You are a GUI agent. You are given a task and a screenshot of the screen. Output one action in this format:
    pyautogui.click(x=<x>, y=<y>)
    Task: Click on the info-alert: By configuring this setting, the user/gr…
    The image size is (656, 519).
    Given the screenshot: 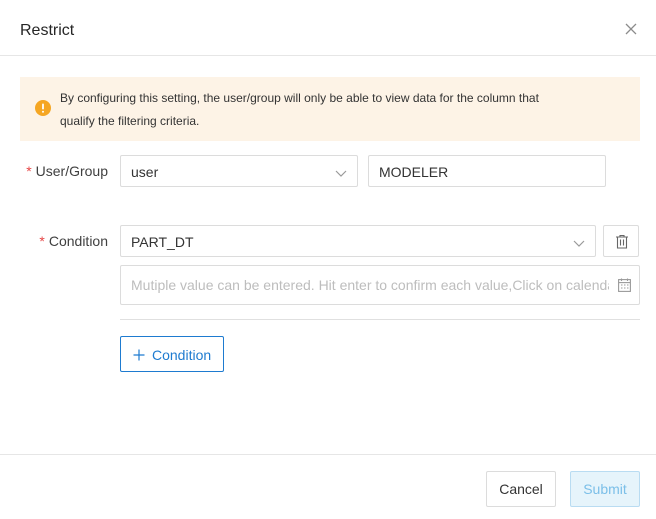 What is the action you would take?
    pyautogui.click(x=330, y=109)
    